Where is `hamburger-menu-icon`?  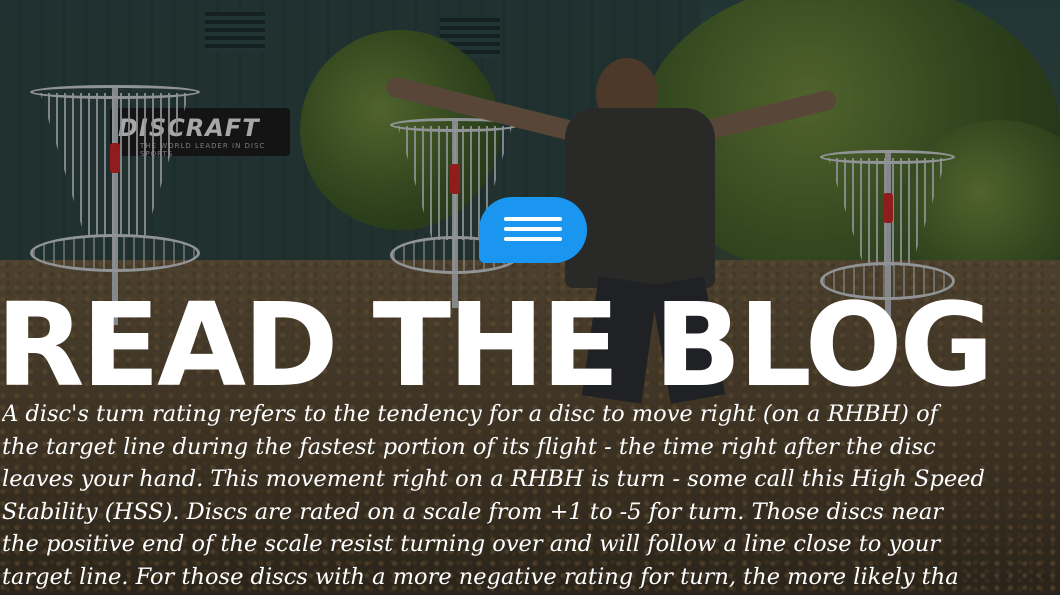
hamburger-menu-icon is located at coordinates (533, 229).